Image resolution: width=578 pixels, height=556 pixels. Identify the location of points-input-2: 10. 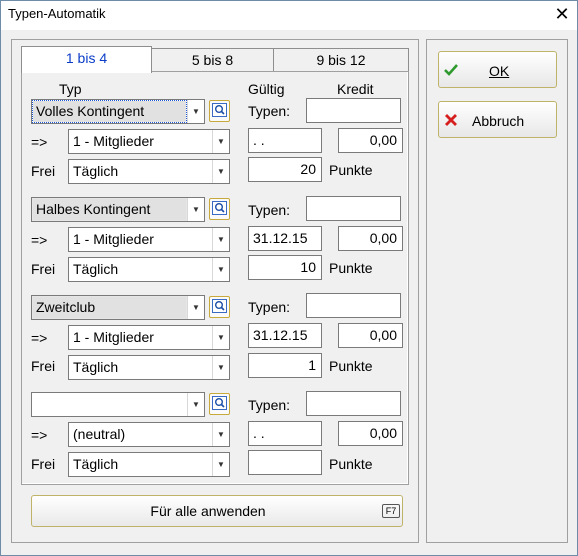
(285, 267).